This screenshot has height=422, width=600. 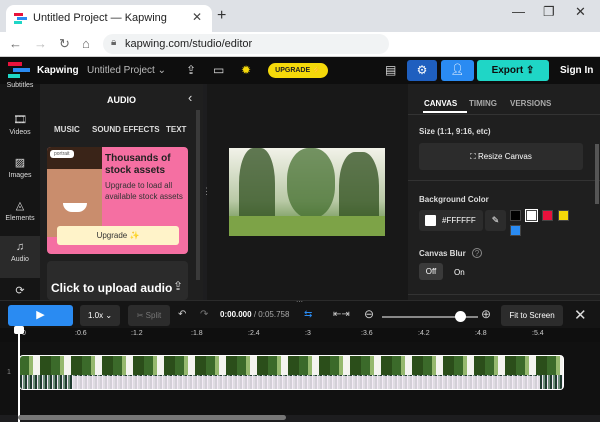 What do you see at coordinates (126, 129) in the screenshot?
I see `tab-sound-effects: SOUND EFFECTS` at bounding box center [126, 129].